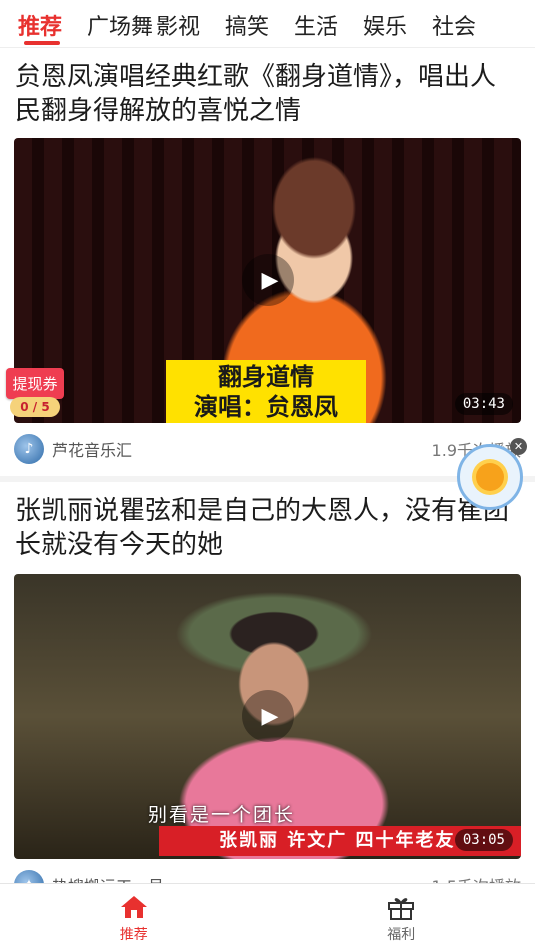  Describe the element at coordinates (267, 449) in the screenshot. I see `video-meta: ♪ 芦花音乐汇 1.9千次播放` at that location.